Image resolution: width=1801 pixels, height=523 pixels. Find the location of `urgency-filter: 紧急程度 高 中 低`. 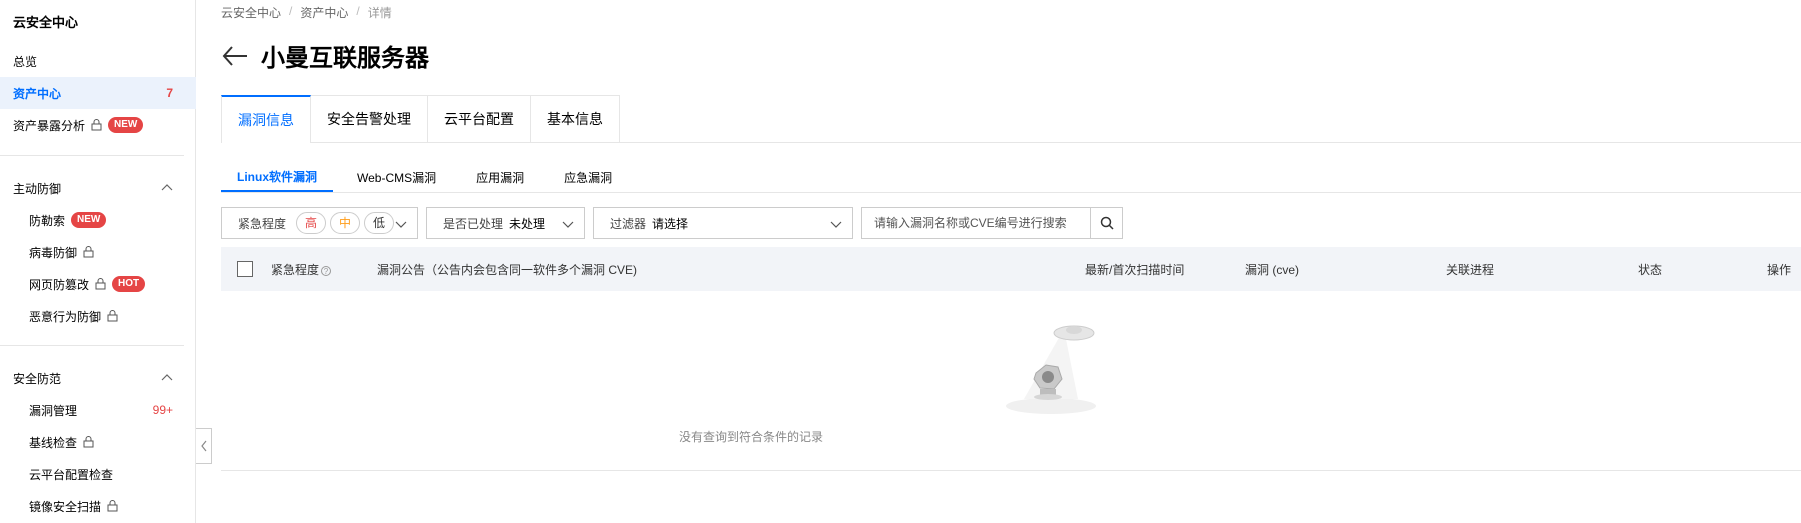

urgency-filter: 紧急程度 高 中 低 is located at coordinates (319, 223).